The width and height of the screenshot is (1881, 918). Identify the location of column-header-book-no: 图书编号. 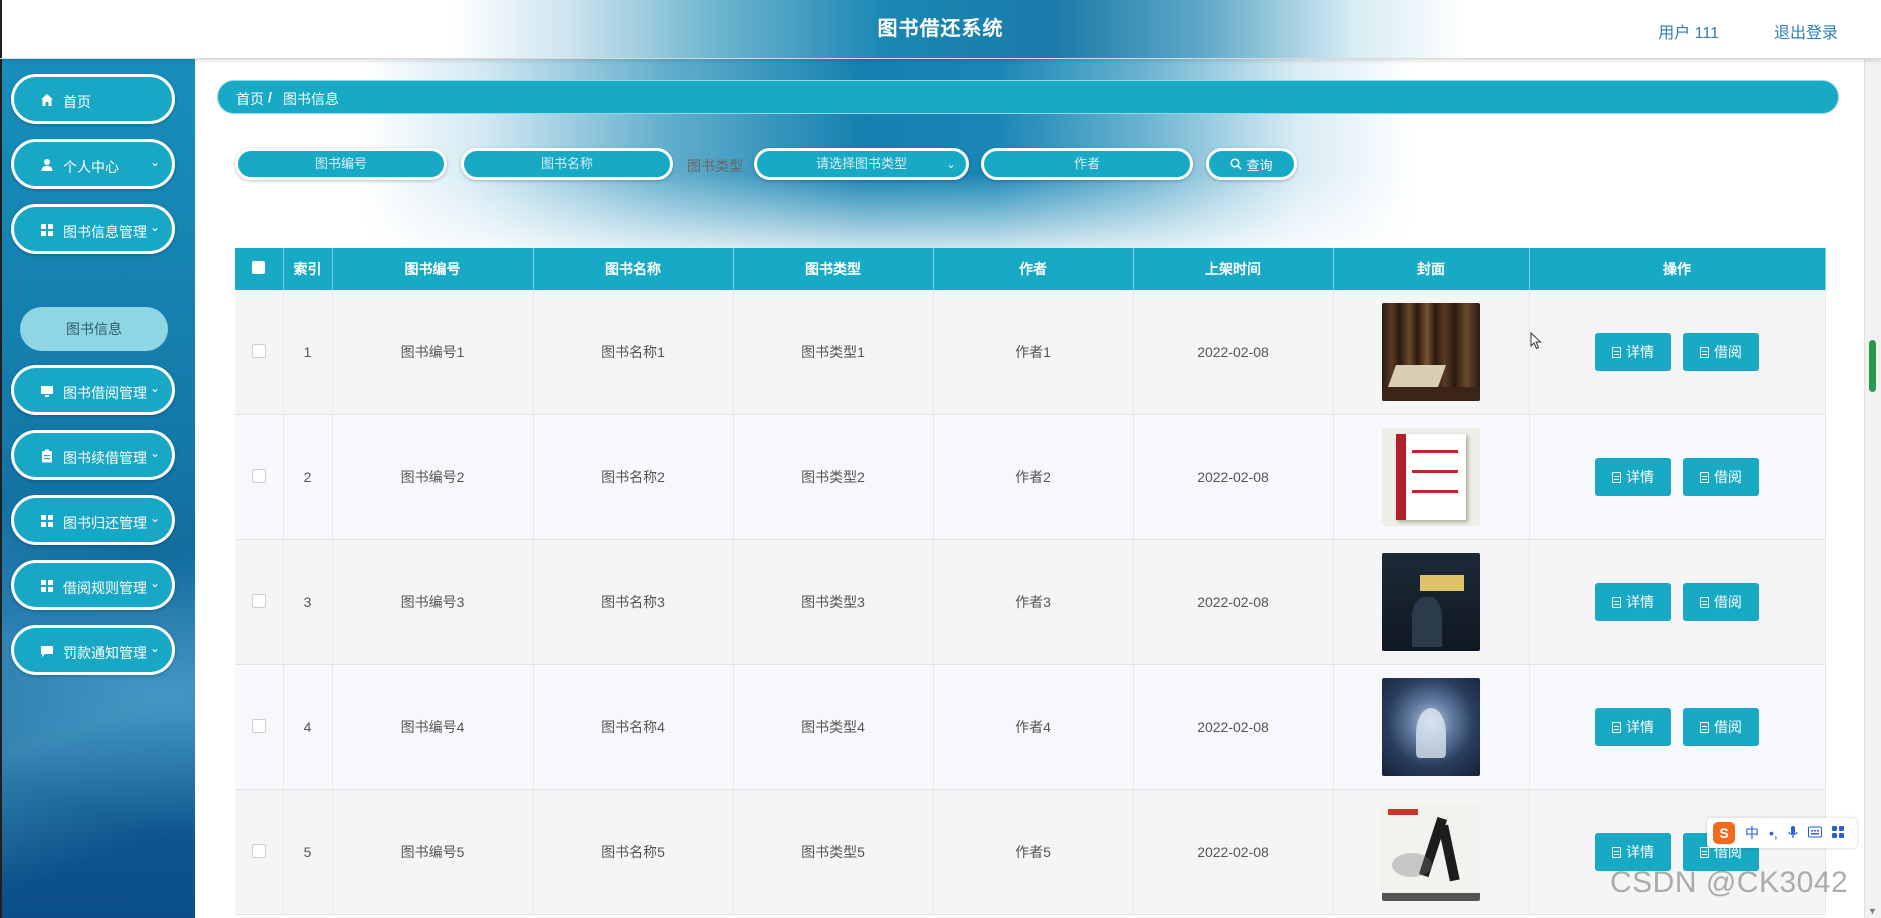
(433, 269).